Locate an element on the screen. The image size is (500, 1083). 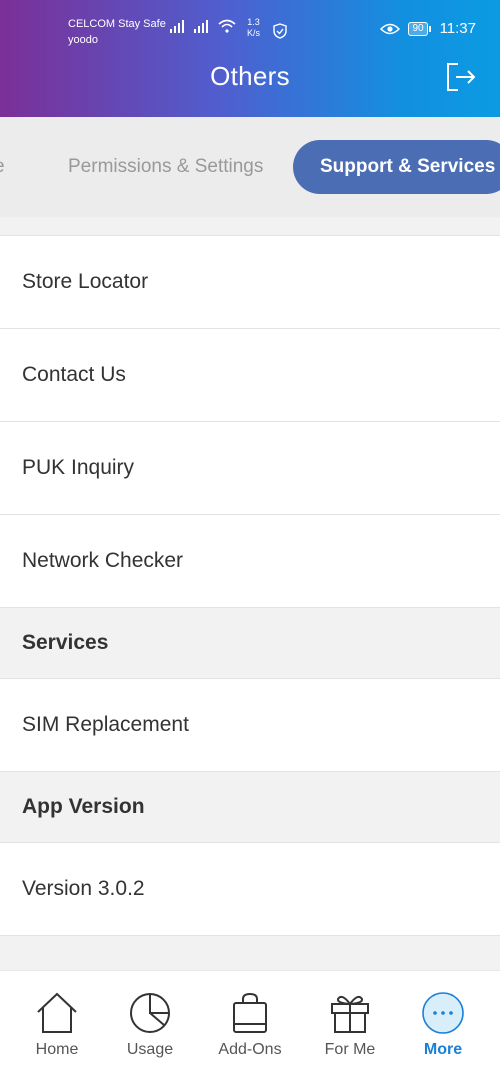
status-right: 90 11:37 is located at coordinates (428, 28).